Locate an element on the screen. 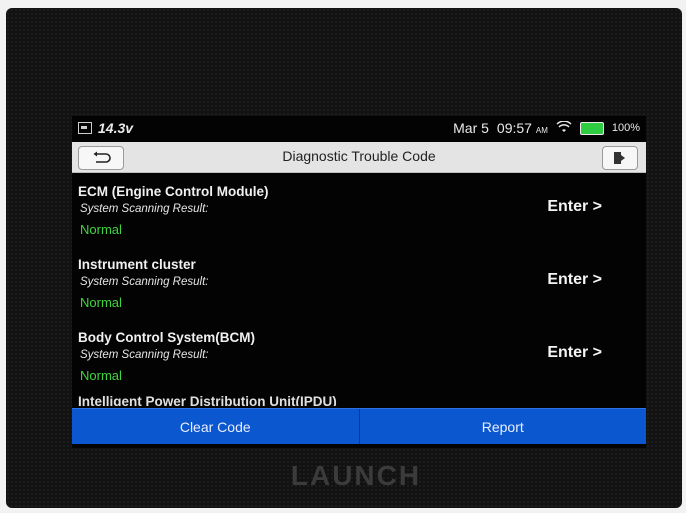 This screenshot has width=686, height=513. battery-icon is located at coordinates (591, 128).